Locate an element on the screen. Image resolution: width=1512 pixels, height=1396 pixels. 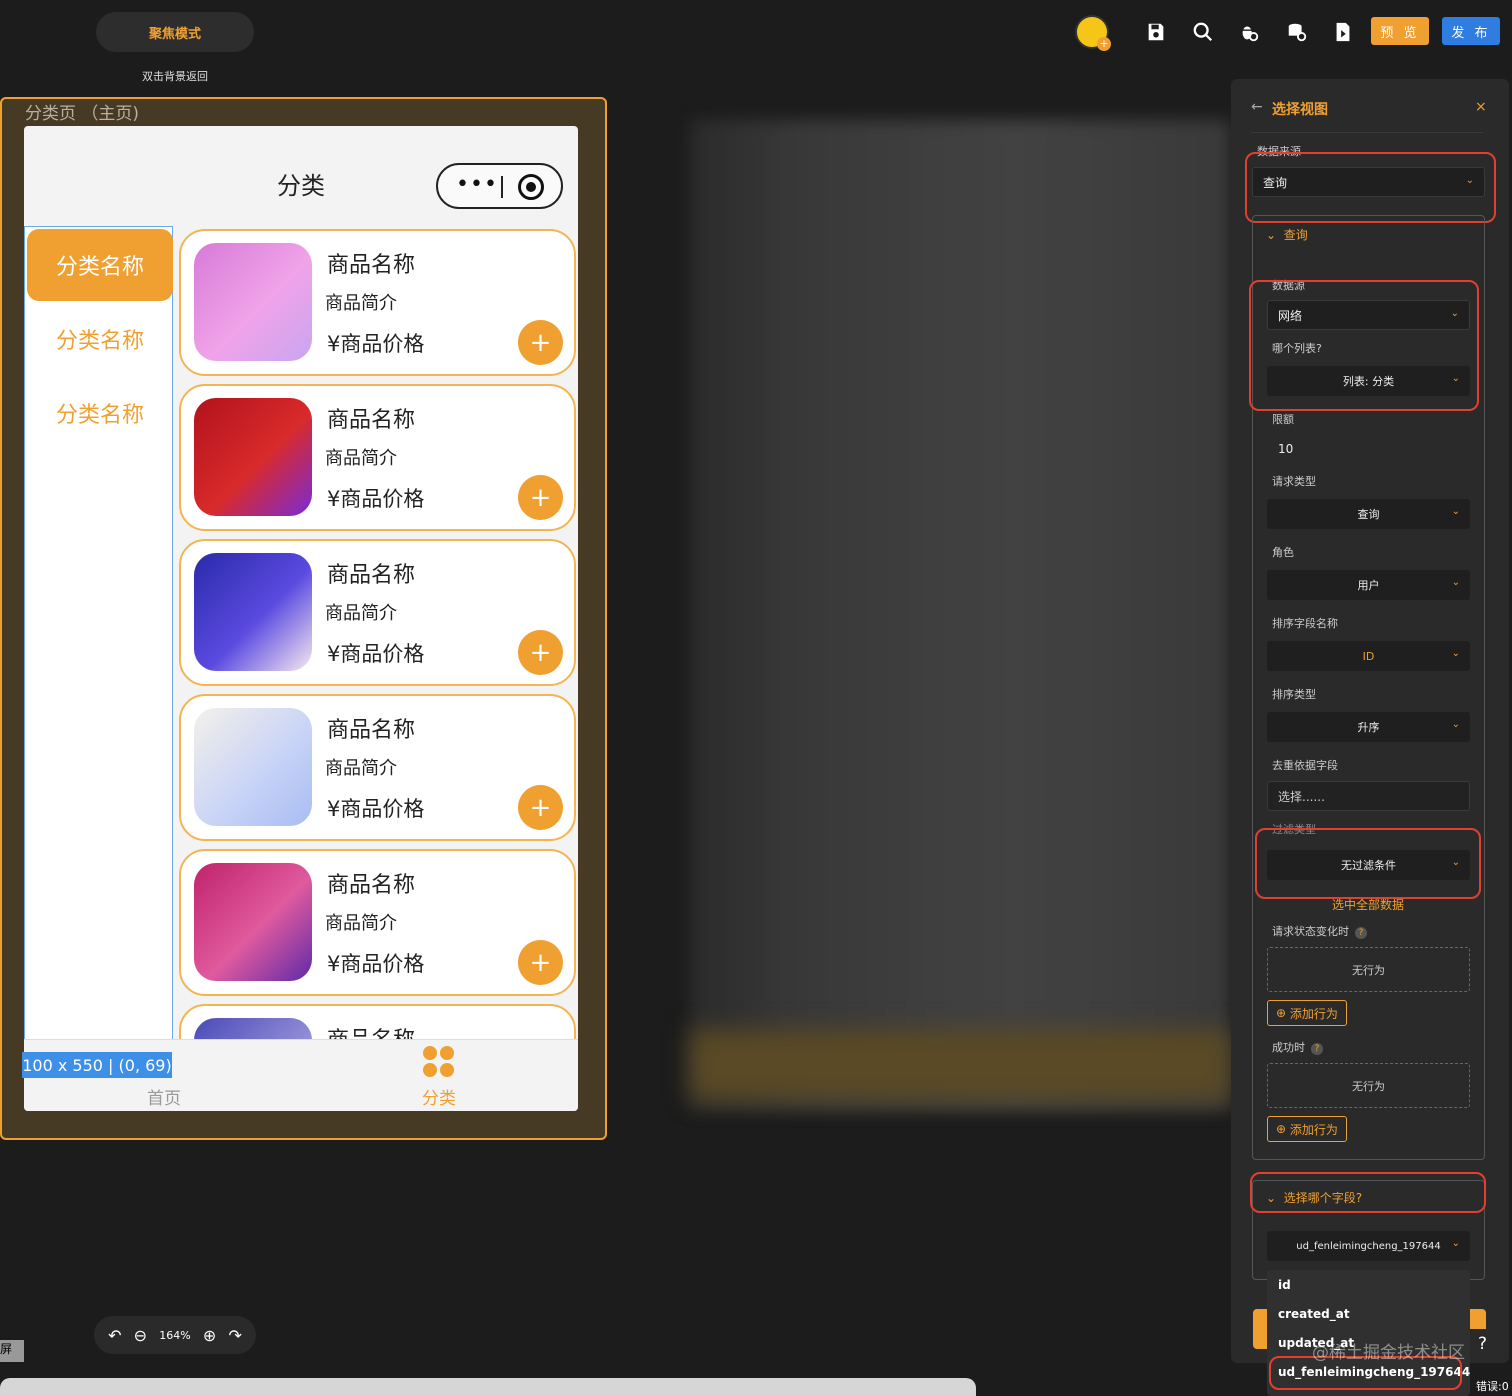
sort-field-label: 排序字段名称 is located at coordinates (1305, 623).